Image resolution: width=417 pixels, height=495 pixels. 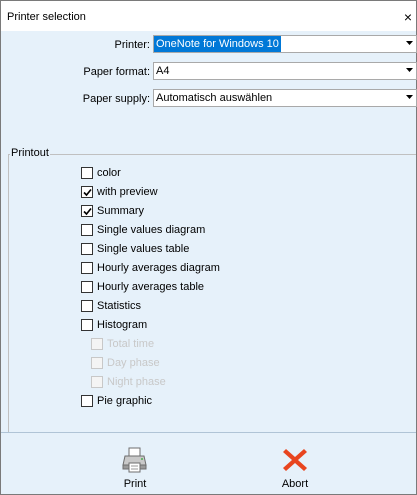 I want to click on window-title: Printer selection, so click(x=46, y=17).